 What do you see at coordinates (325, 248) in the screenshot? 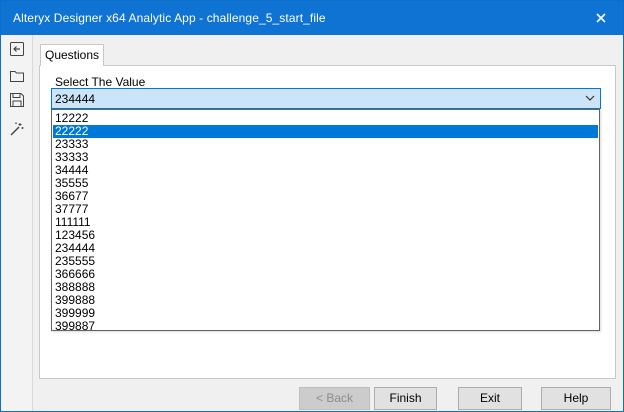
I see `dropdown-option: 234444` at bounding box center [325, 248].